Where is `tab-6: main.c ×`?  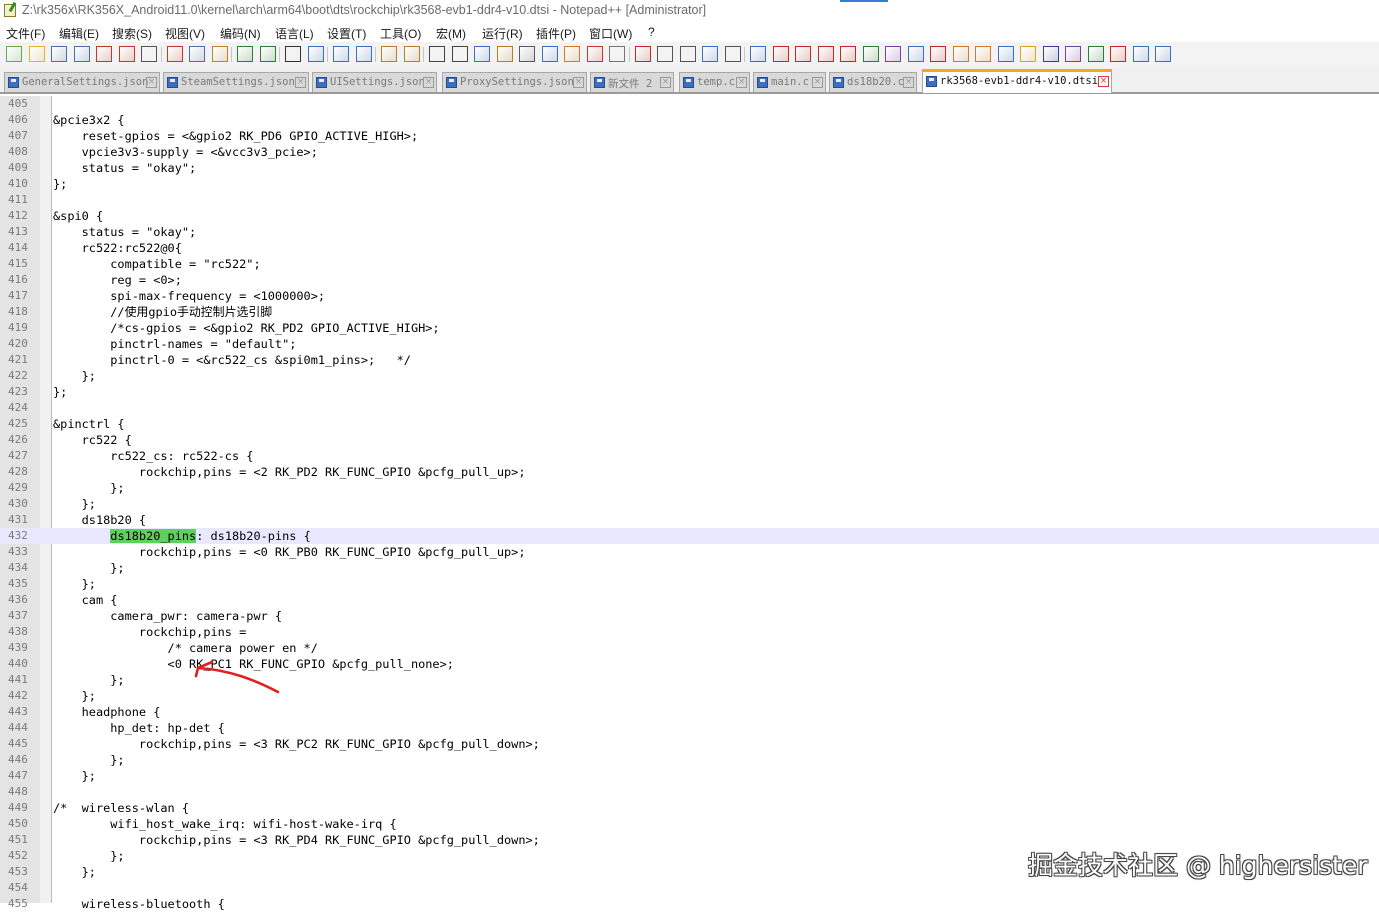 tab-6: main.c × is located at coordinates (789, 82).